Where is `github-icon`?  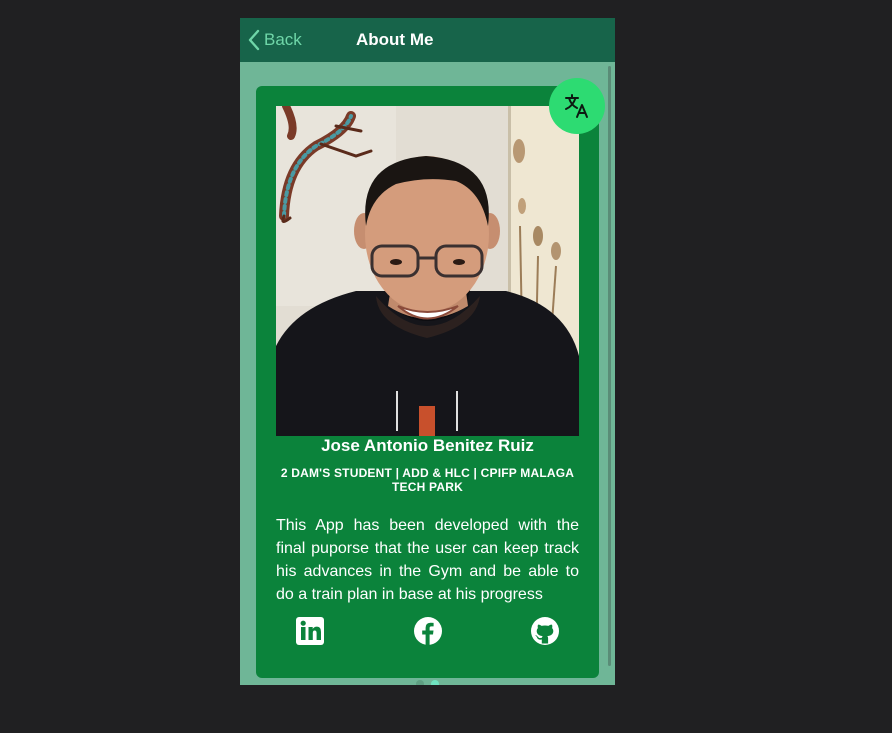 github-icon is located at coordinates (545, 631).